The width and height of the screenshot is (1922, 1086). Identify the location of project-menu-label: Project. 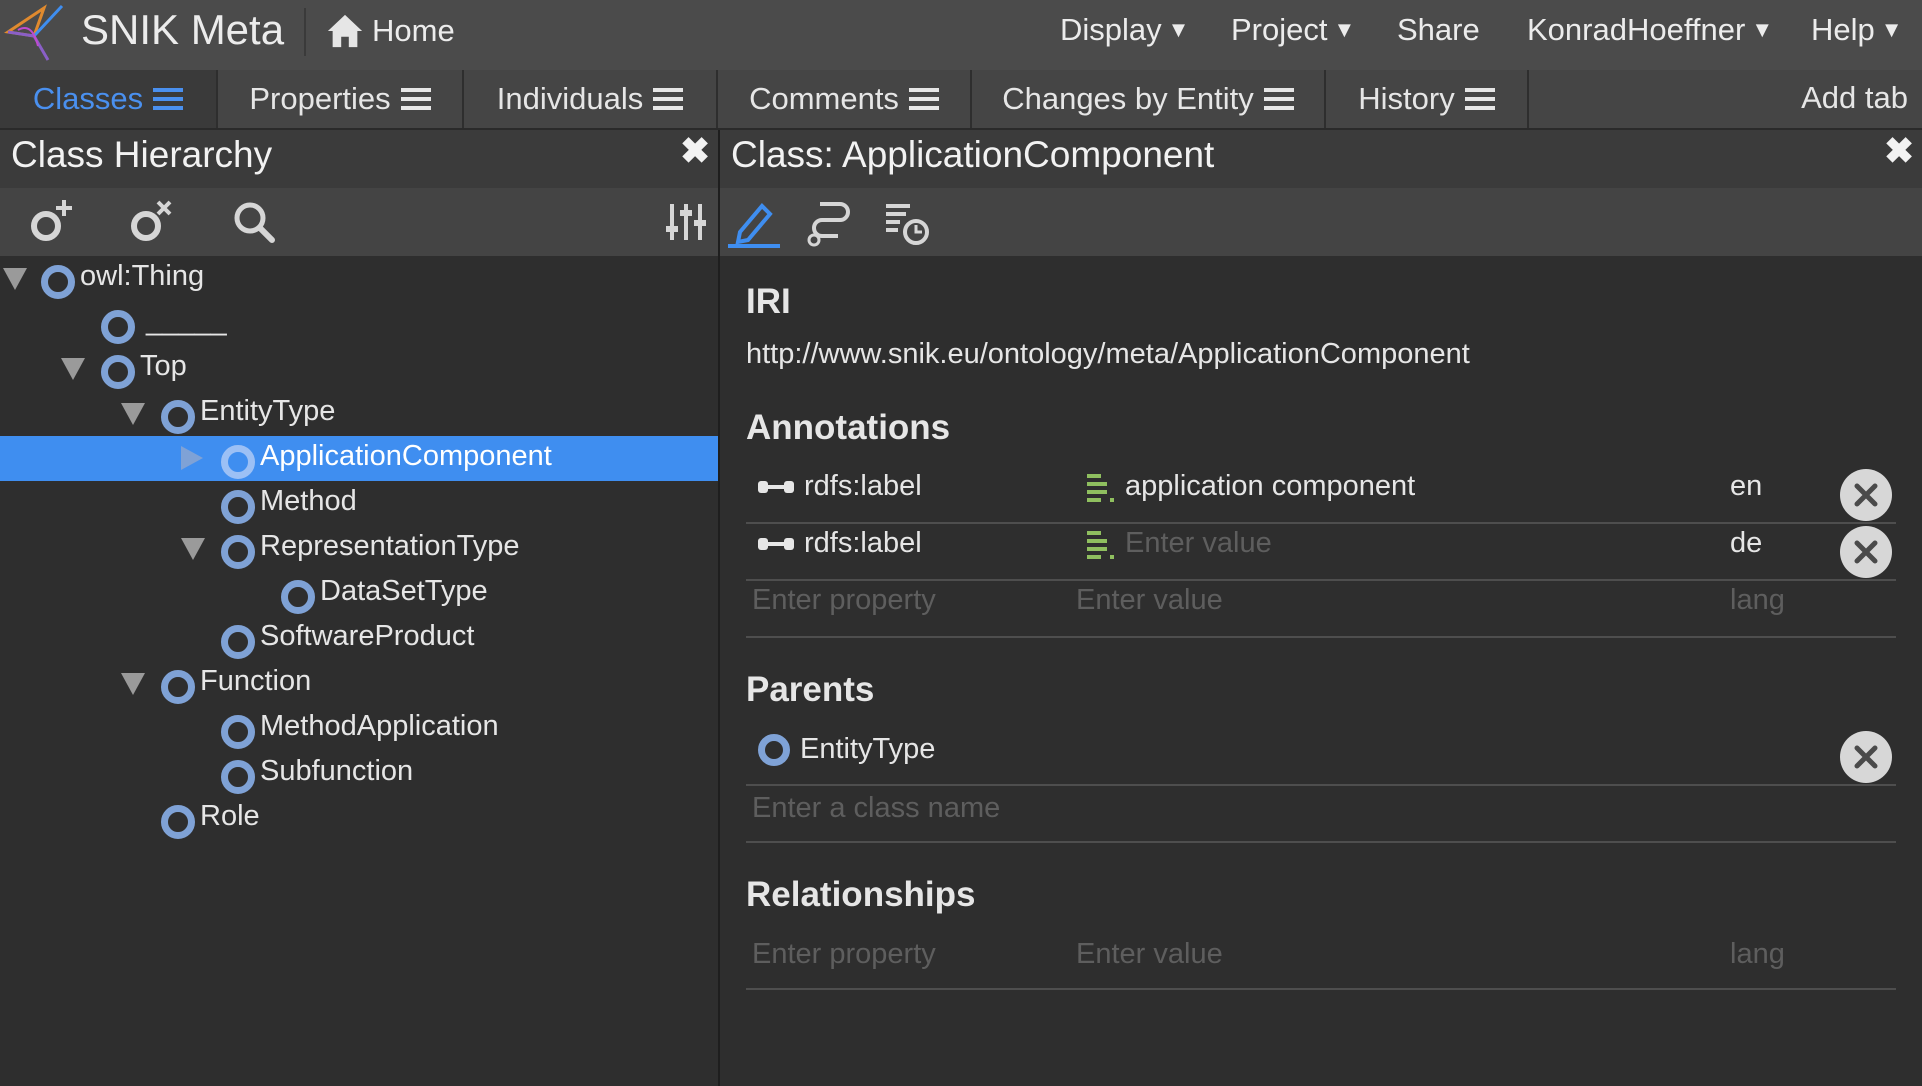
(1279, 29).